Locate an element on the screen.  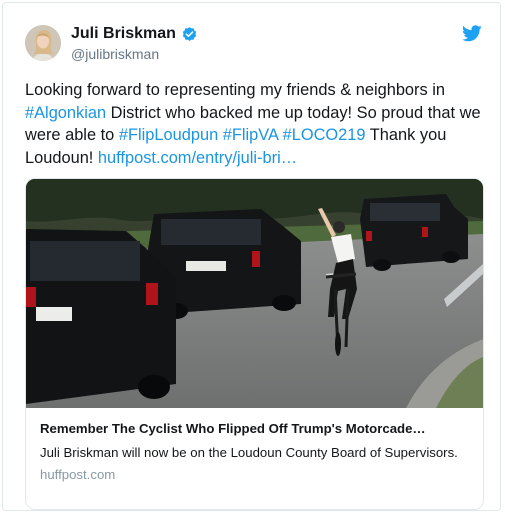
avatar is located at coordinates (43, 43).